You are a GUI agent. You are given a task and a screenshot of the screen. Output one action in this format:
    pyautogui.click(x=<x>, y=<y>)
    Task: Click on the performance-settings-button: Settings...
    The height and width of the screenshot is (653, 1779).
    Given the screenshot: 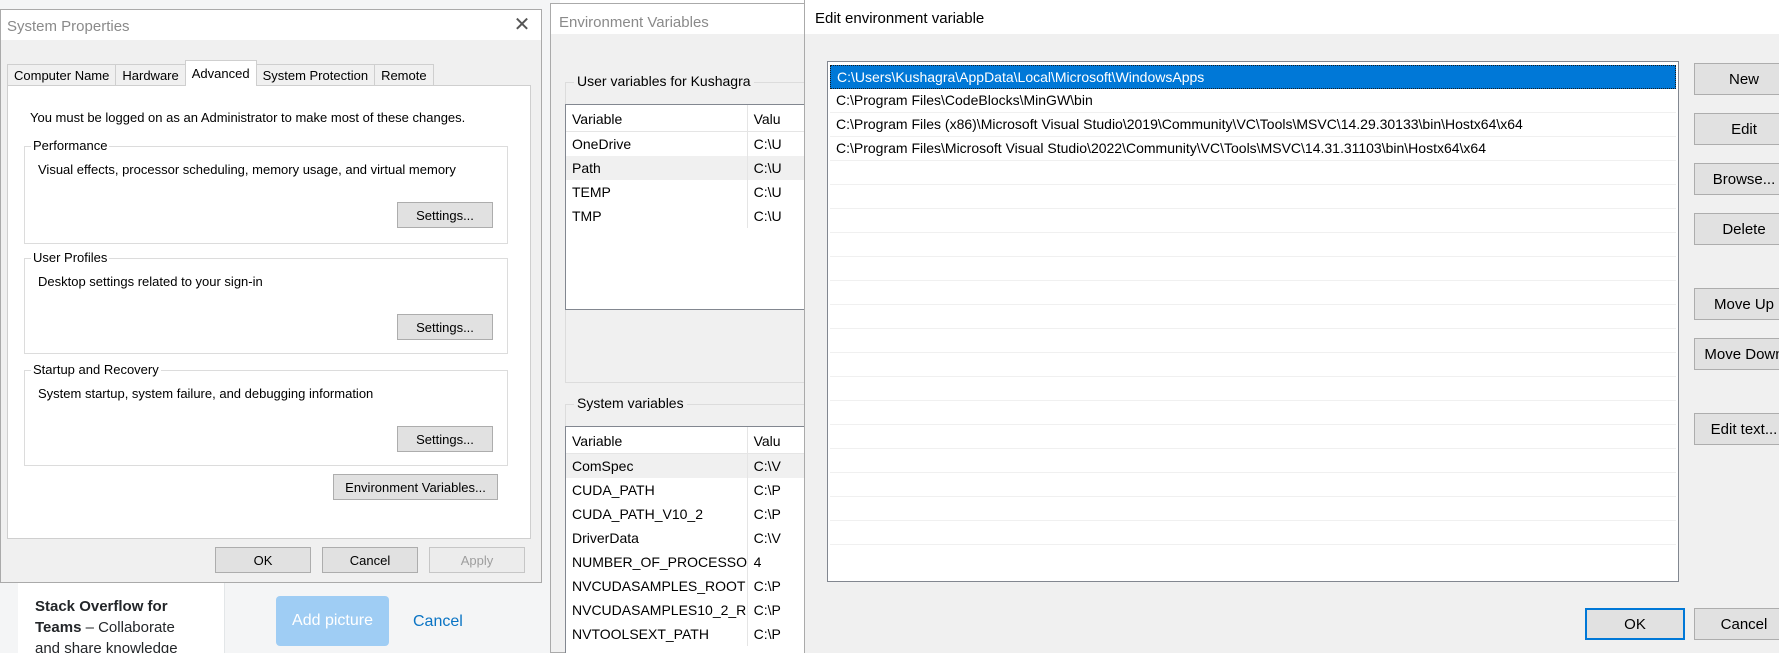 What is the action you would take?
    pyautogui.click(x=445, y=215)
    